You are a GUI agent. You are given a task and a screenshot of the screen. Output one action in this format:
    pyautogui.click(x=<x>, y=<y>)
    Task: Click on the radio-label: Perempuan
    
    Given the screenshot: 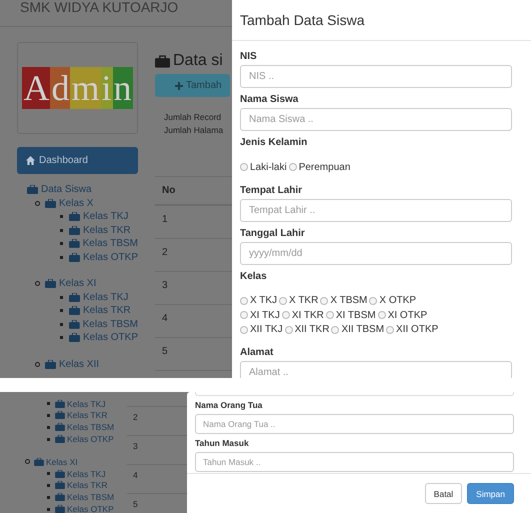 What is the action you would take?
    pyautogui.click(x=324, y=167)
    